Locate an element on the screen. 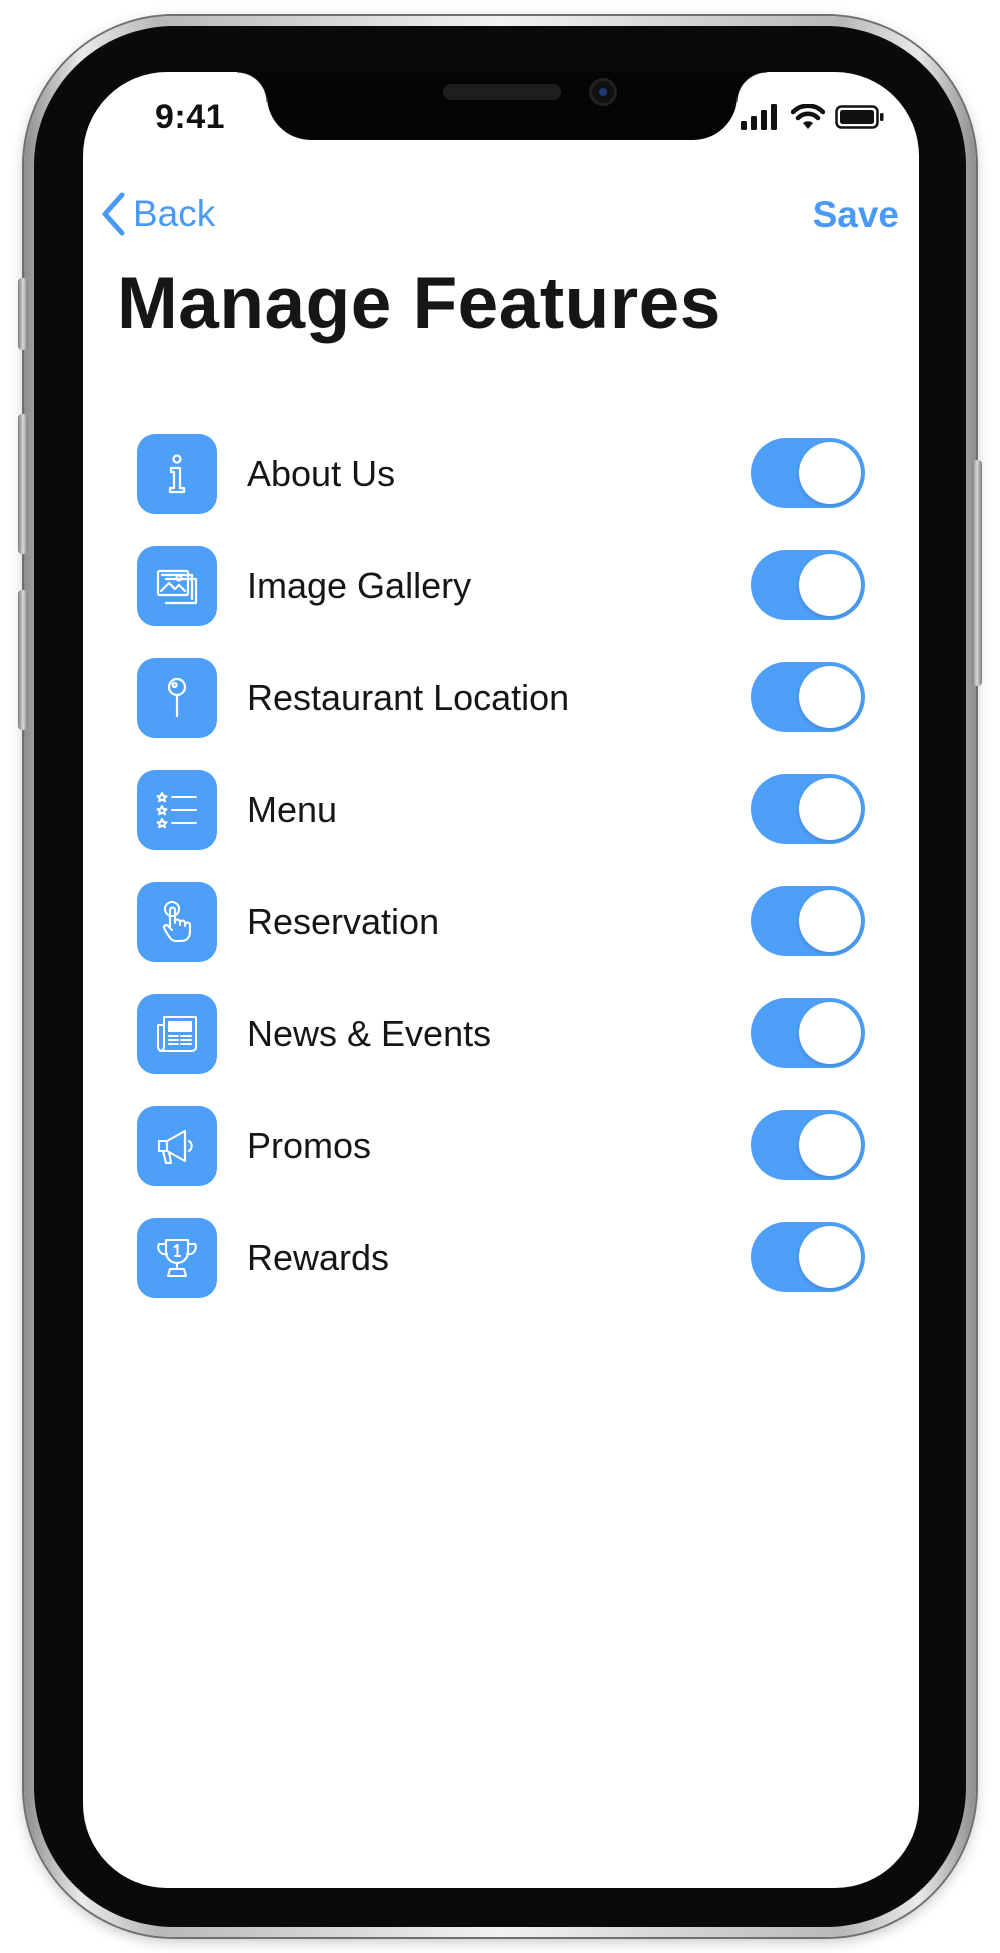 This screenshot has height=1953, width=1000. feature-row-promos: Promos is located at coordinates (512, 1162).